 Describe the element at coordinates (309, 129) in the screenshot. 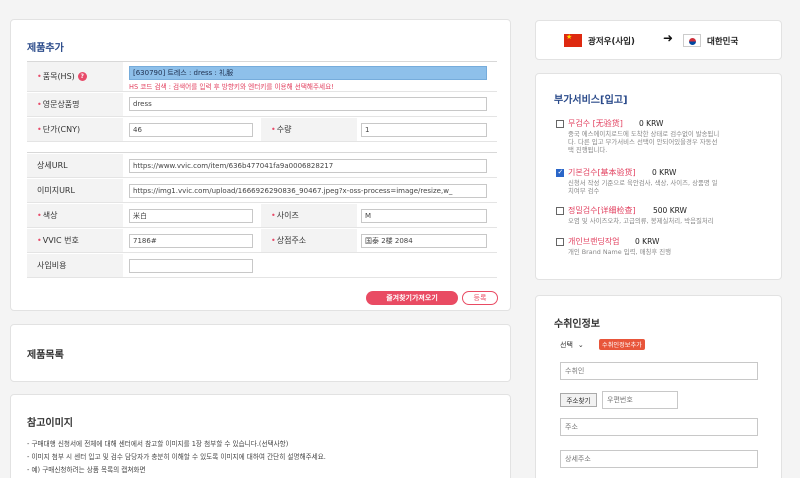

I see `quantity-label: • 수량` at that location.